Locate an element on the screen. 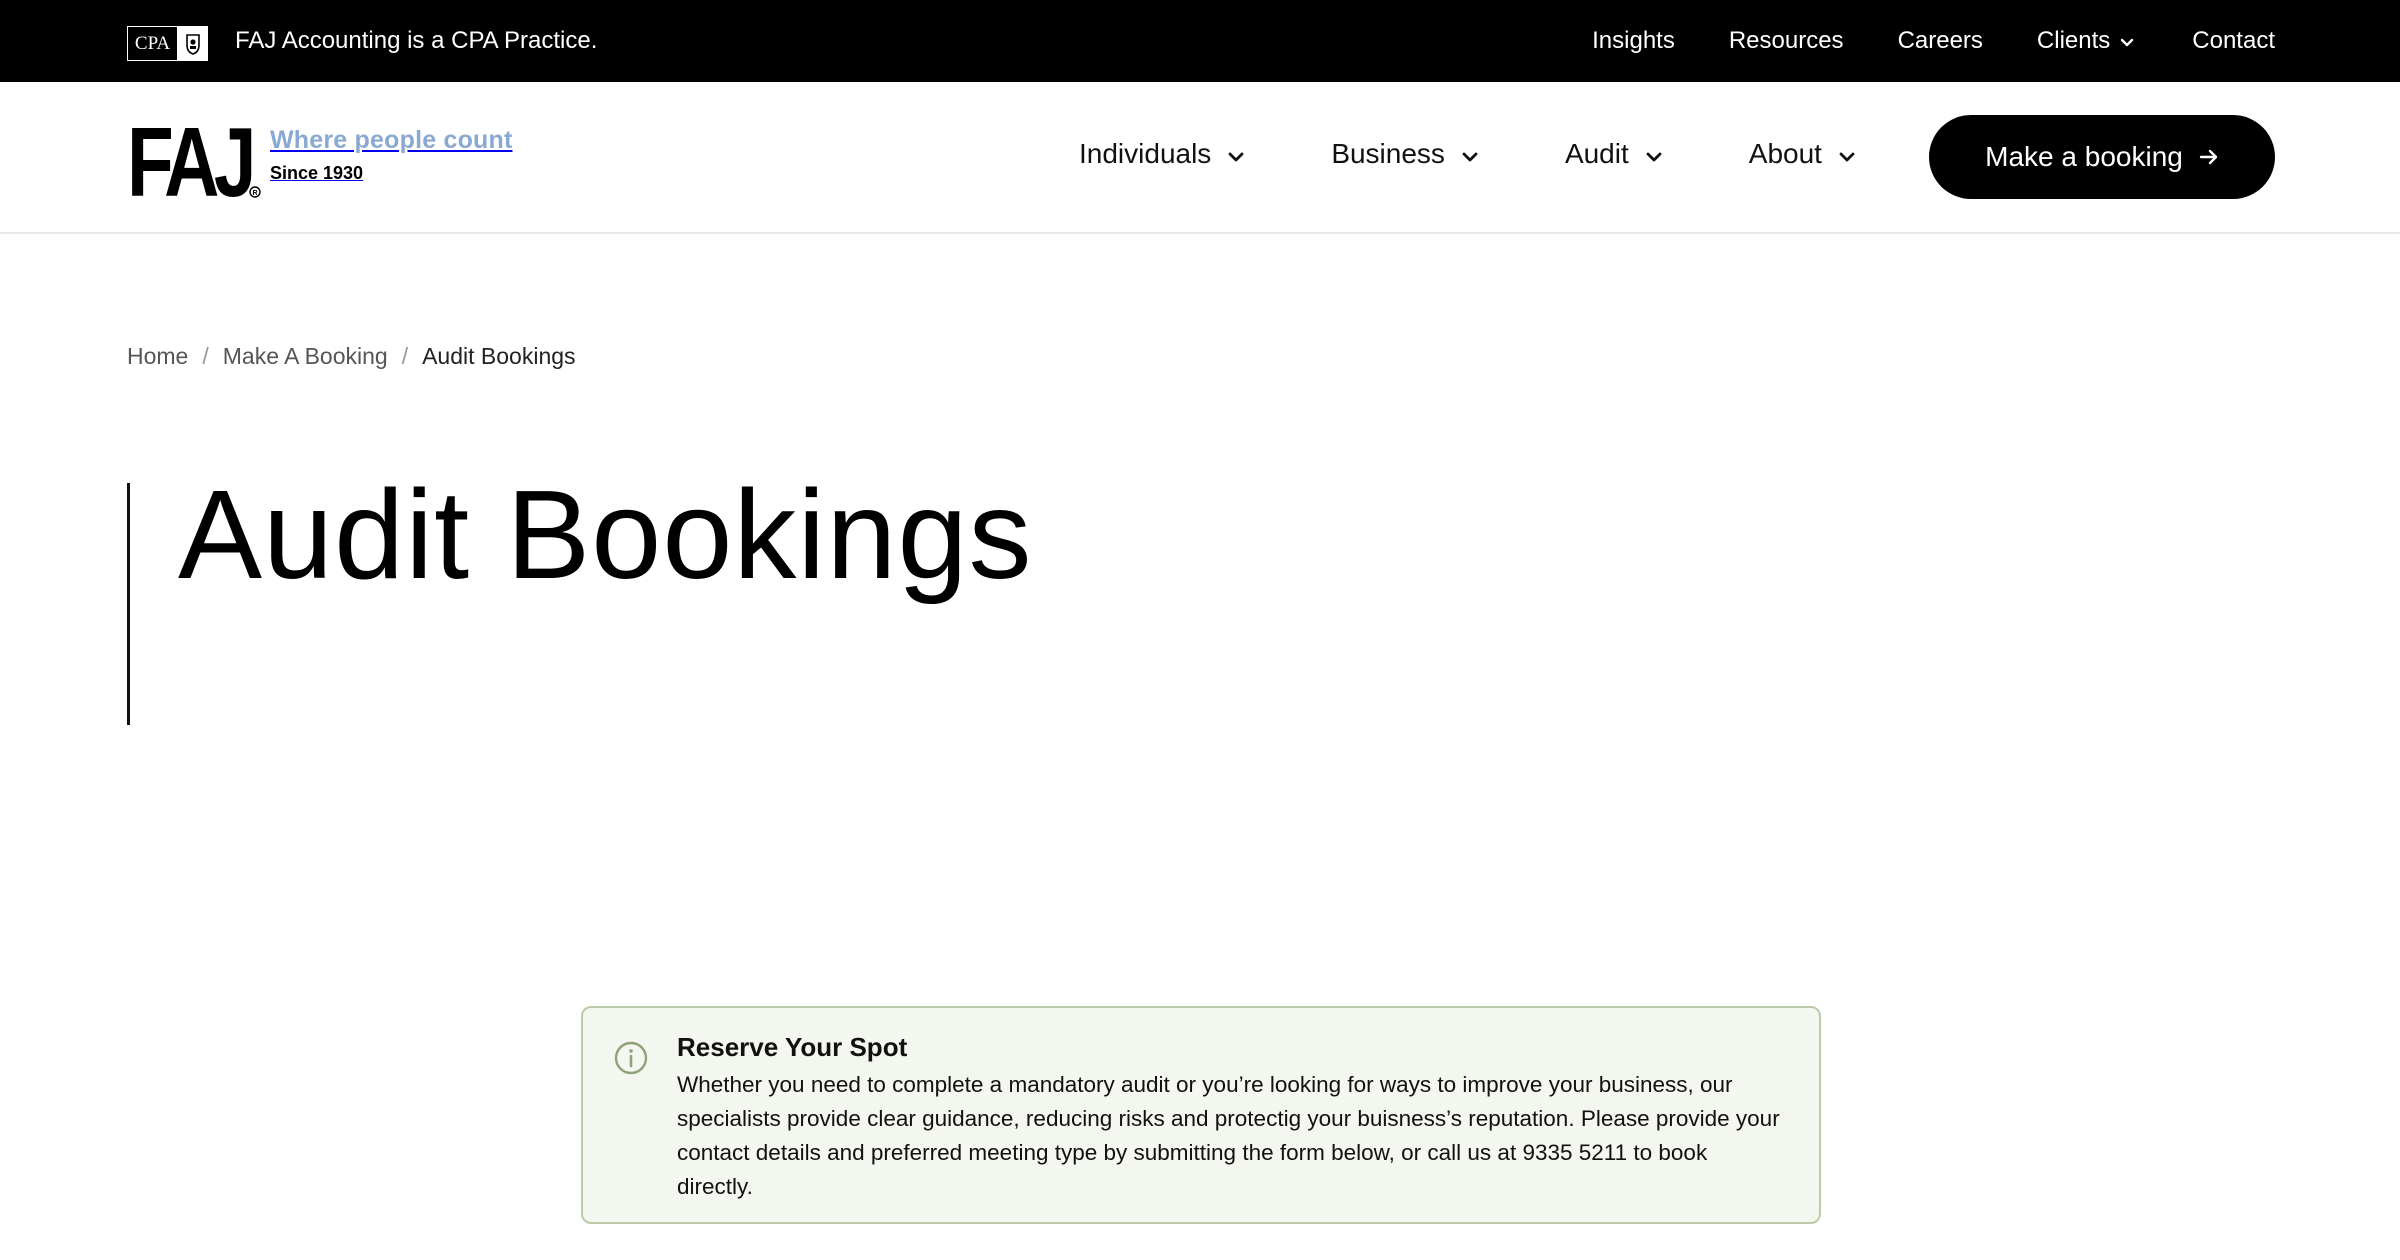 The height and width of the screenshot is (1260, 2400). utility-nav-contact: Contact is located at coordinates (2233, 41).